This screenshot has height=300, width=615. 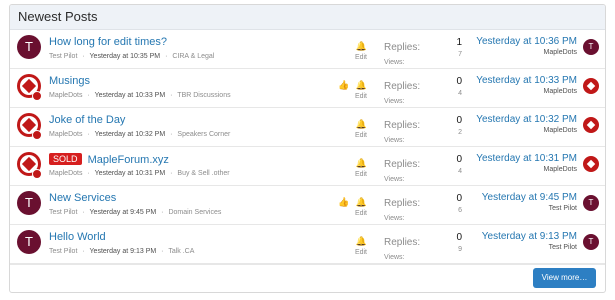 I want to click on post-title: How long for edit times?, so click(x=108, y=42).